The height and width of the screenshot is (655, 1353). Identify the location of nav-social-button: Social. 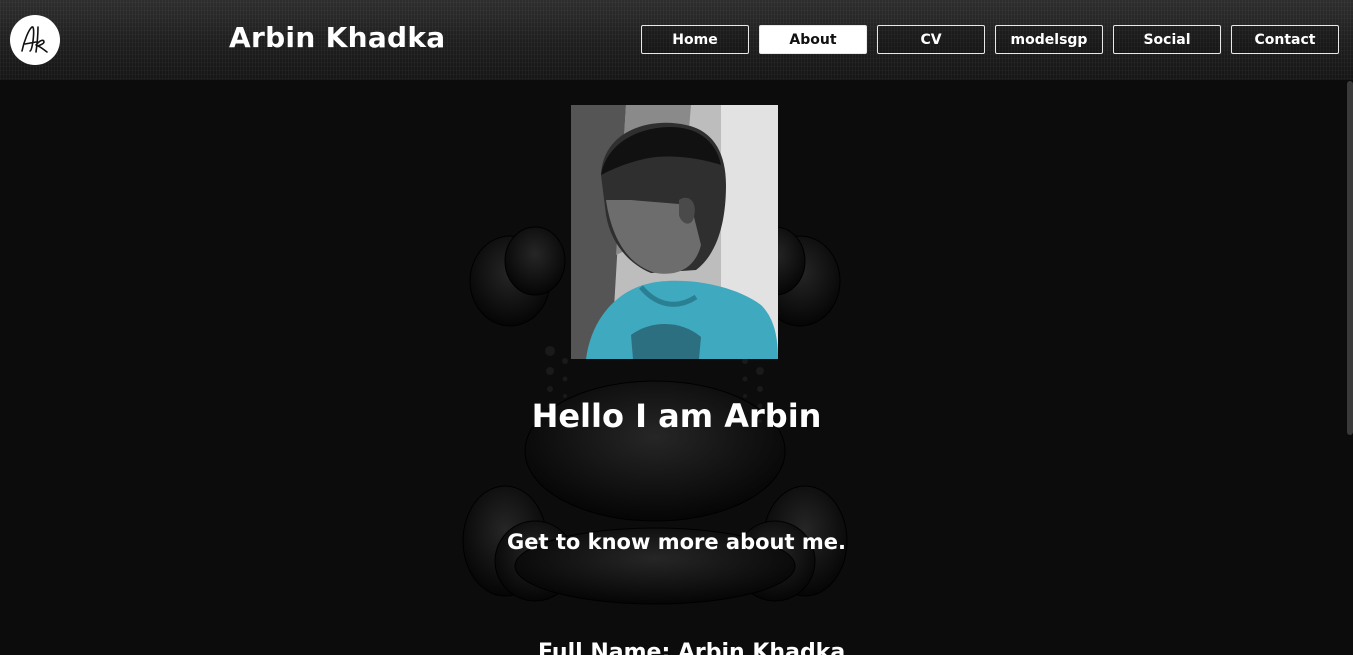
(1167, 39).